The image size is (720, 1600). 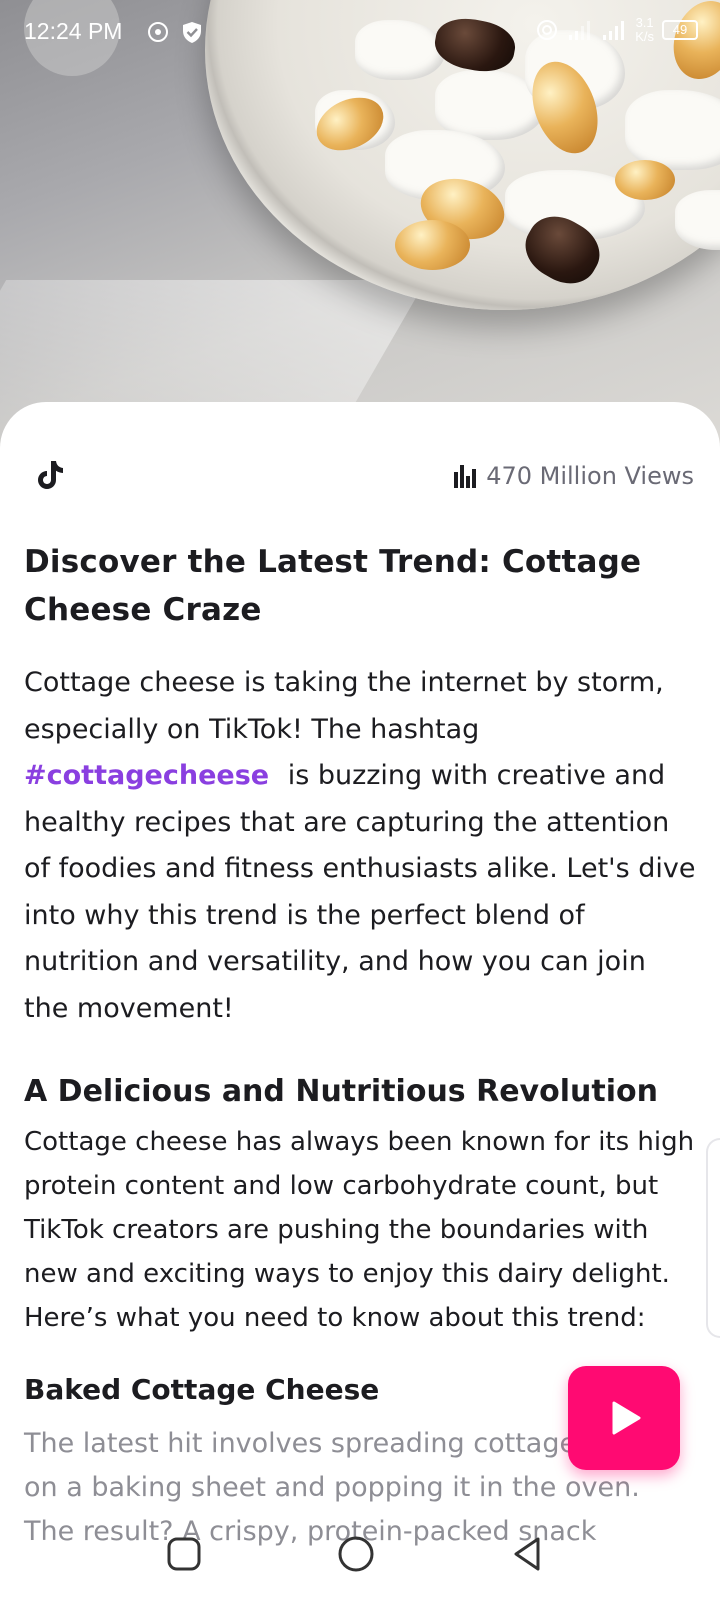 I want to click on network-speed: 3.1 K/s, so click(x=644, y=30).